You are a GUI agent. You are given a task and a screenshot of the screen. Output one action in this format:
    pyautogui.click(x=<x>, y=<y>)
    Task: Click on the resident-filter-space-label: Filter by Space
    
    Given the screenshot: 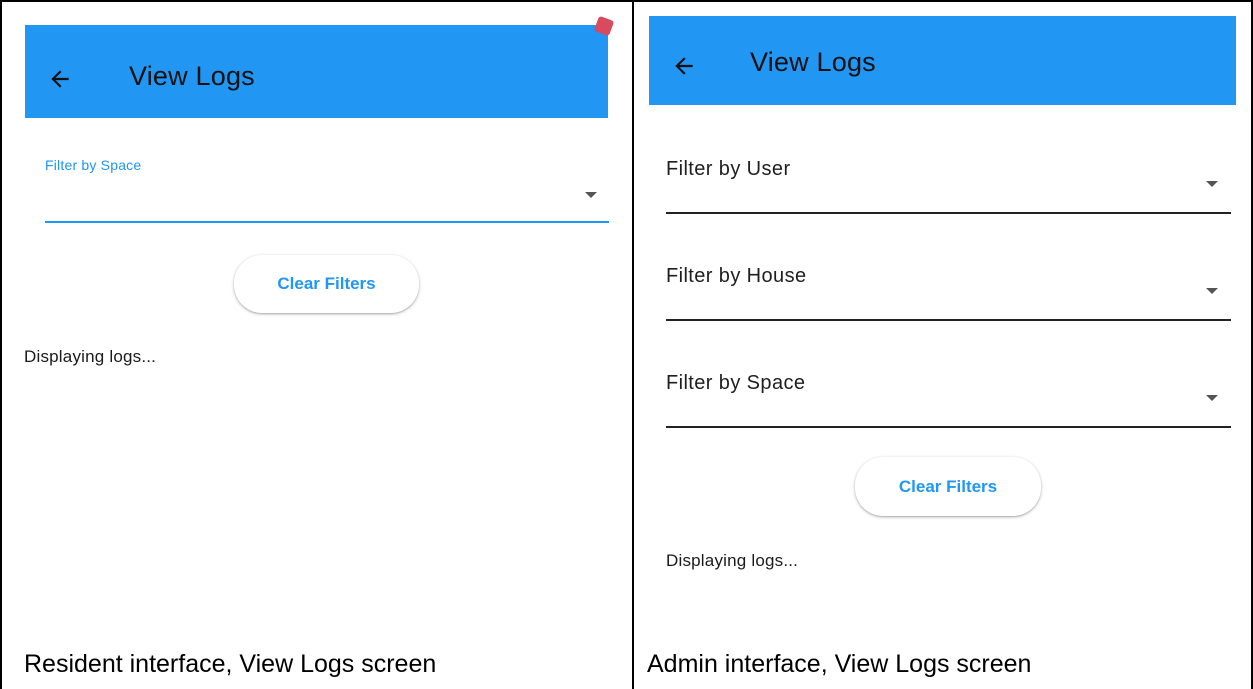 What is the action you would take?
    pyautogui.click(x=93, y=165)
    